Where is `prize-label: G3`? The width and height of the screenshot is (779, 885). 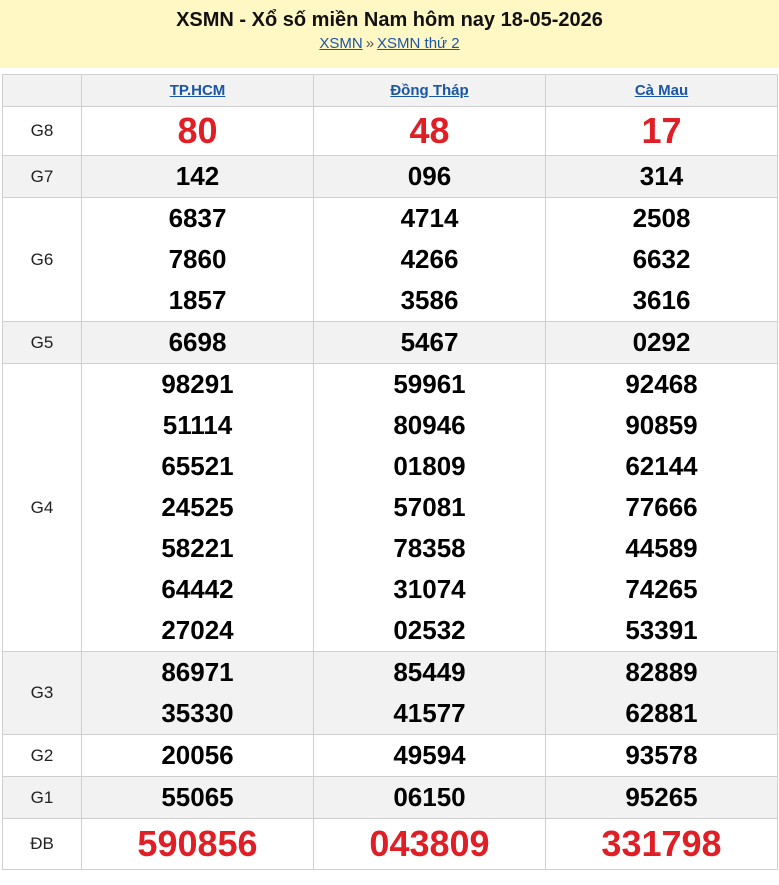 prize-label: G3 is located at coordinates (42, 693).